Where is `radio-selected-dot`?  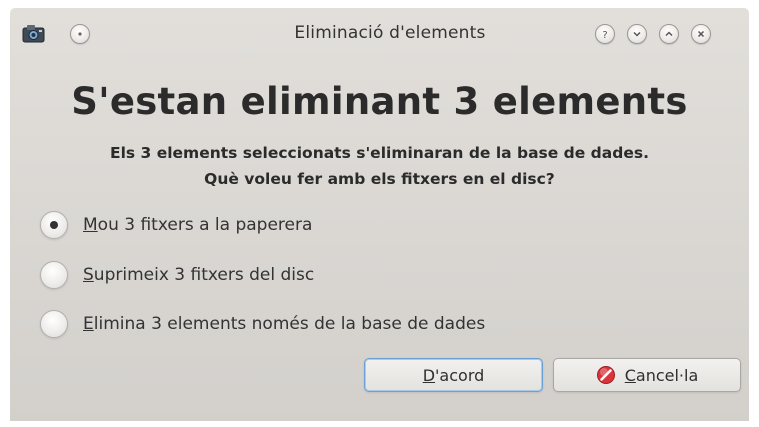 radio-selected-dot is located at coordinates (54, 225).